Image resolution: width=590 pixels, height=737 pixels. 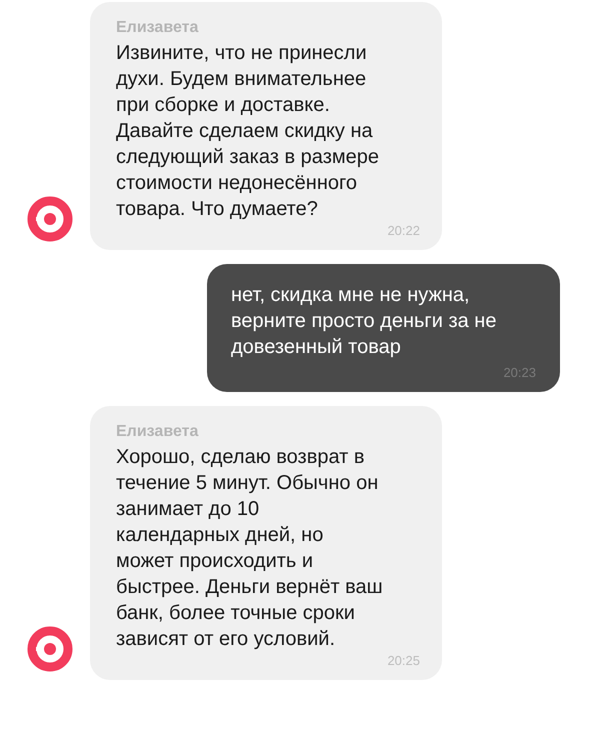 What do you see at coordinates (248, 131) in the screenshot?
I see `message-text: Извините, что не принесли духи. Будем внимательнее при сборке и доставке. Давайте сделаем скидку на следующий заказ в размере стоимости недонесённого товара. Что думаете?` at bounding box center [248, 131].